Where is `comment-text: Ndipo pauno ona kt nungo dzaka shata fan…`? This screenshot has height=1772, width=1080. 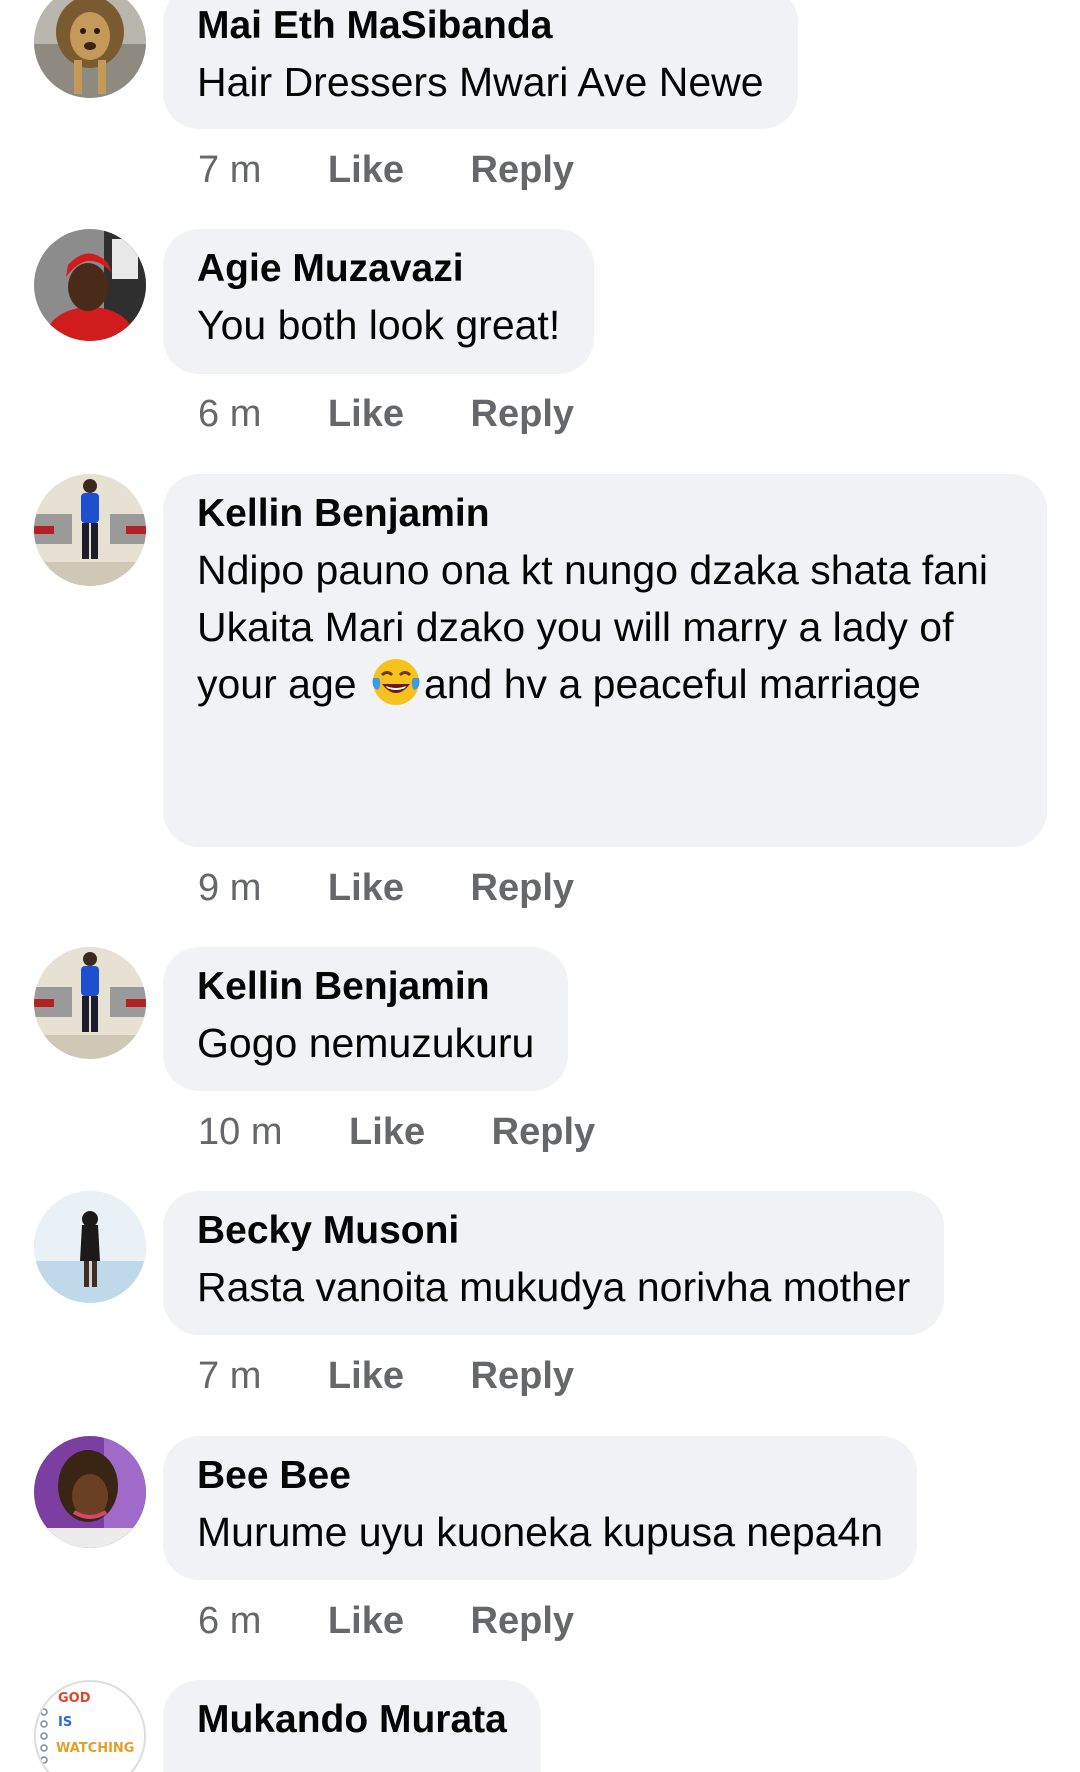
comment-text: Ndipo pauno ona kt nungo dzaka shata fan… is located at coordinates (605, 627).